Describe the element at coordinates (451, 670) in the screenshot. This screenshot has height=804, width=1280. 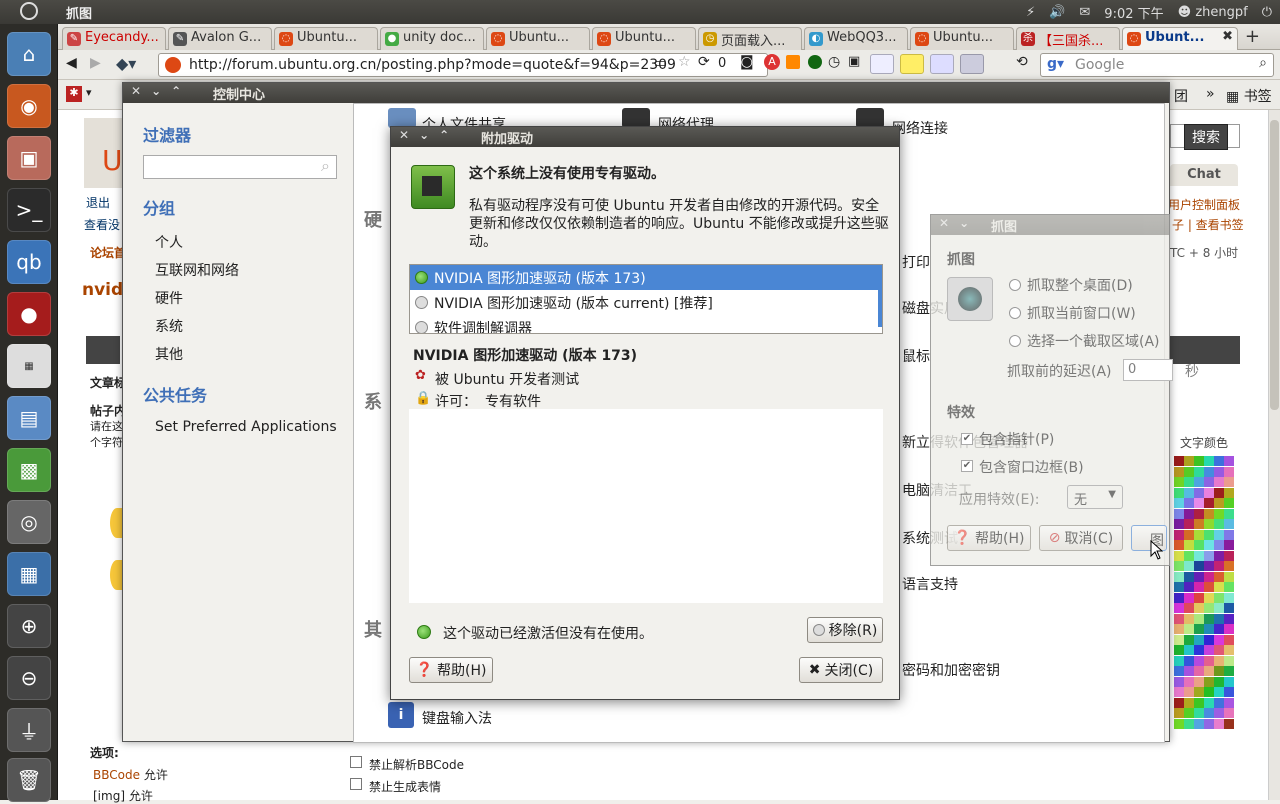
I see `help-button: ❓ 帮助(H)` at that location.